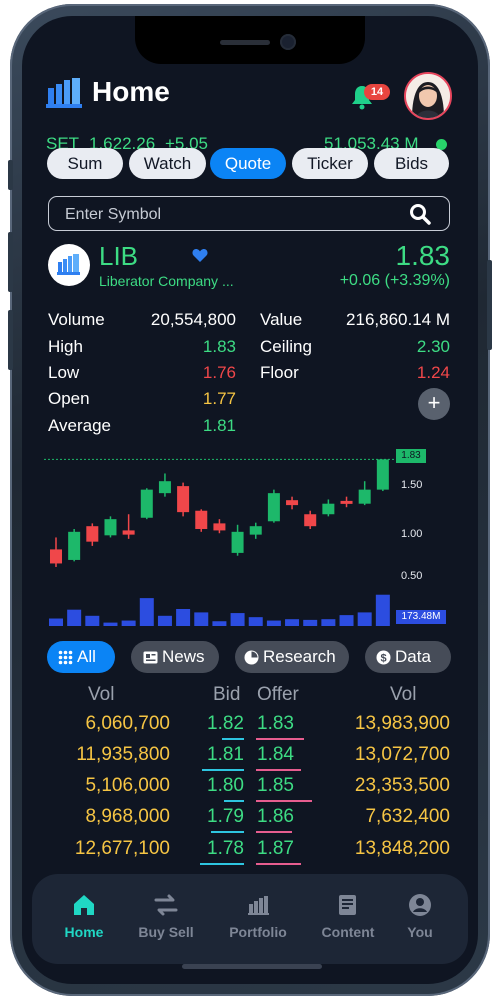 This screenshot has height=1000, width=500. I want to click on search-box, so click(249, 214).